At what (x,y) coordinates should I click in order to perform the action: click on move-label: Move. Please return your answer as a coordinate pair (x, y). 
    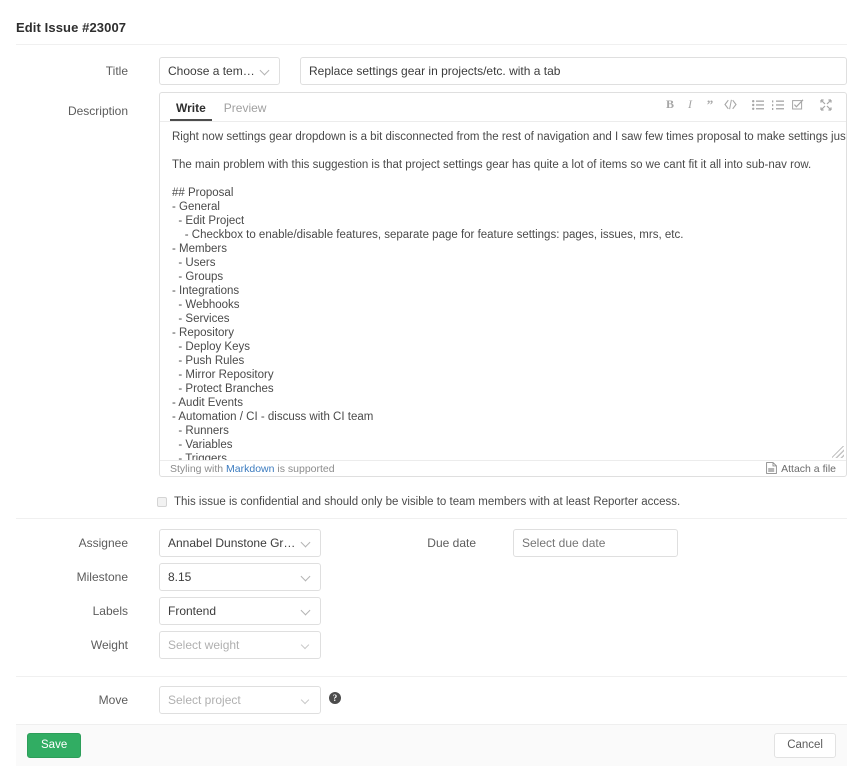
    Looking at the image, I should click on (113, 700).